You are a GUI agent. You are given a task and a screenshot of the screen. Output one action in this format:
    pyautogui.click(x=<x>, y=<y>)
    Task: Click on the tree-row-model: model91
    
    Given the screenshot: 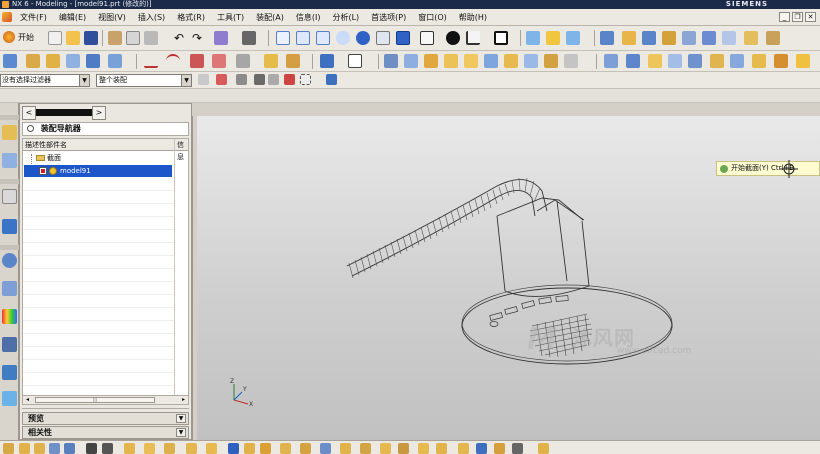 What is the action you would take?
    pyautogui.click(x=98, y=171)
    